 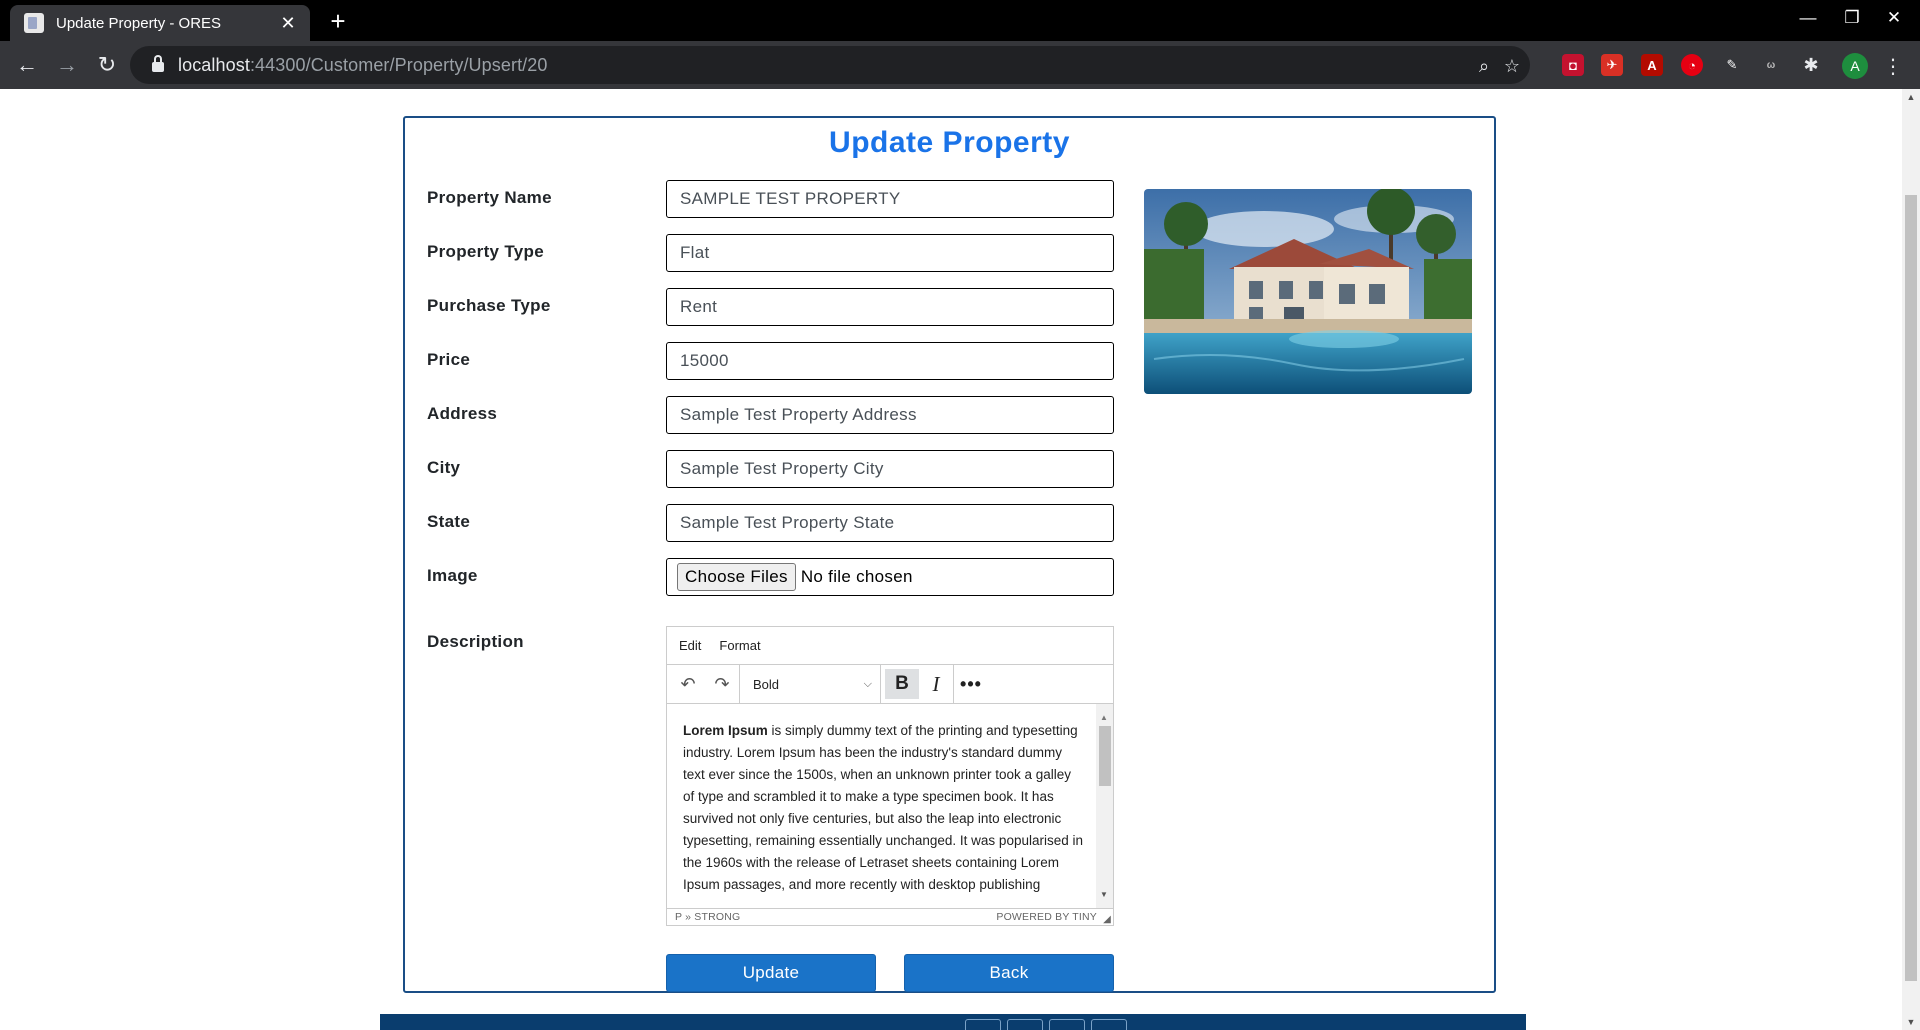 I want to click on property-photo, so click(x=1308, y=291).